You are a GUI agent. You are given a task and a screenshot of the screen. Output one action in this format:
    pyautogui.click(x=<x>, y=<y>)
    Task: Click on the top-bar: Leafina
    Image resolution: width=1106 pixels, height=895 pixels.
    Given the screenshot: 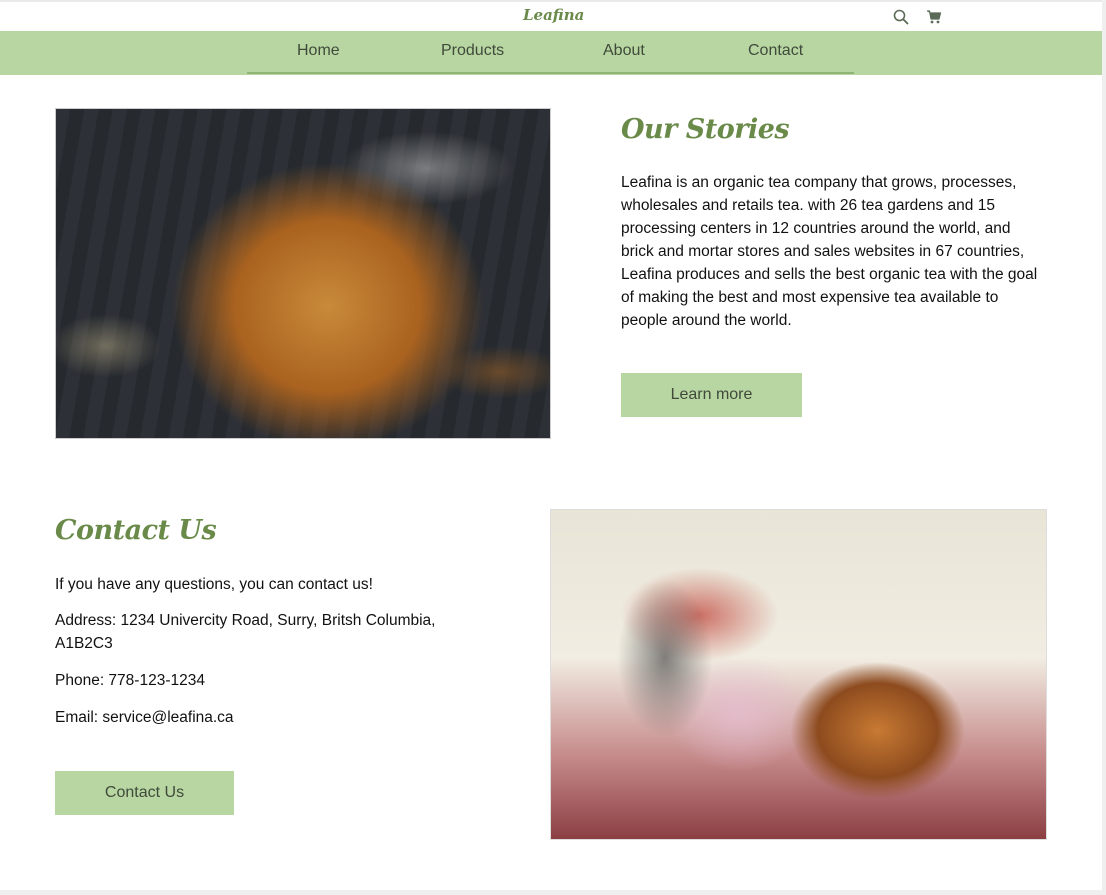 What is the action you would take?
    pyautogui.click(x=551, y=15)
    